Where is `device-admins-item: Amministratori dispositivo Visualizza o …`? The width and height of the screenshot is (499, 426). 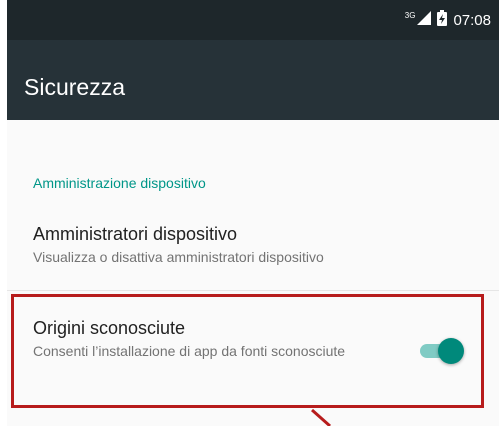
device-admins-item: Amministratori dispositivo Visualizza o … is located at coordinates (178, 245).